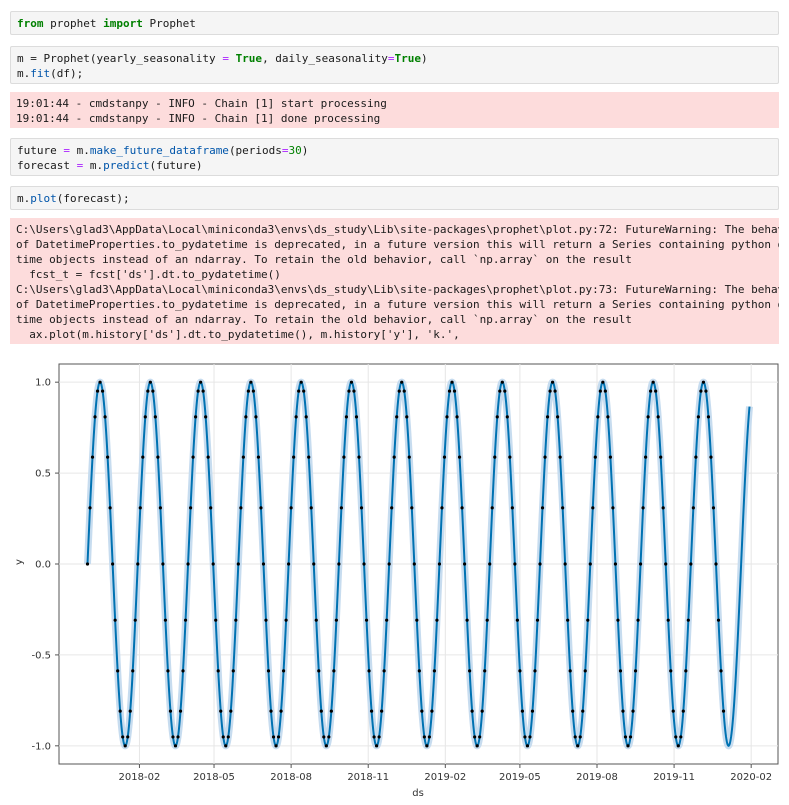  Describe the element at coordinates (674, 777) in the screenshot. I see `x-tick-label: 2019-11` at that location.